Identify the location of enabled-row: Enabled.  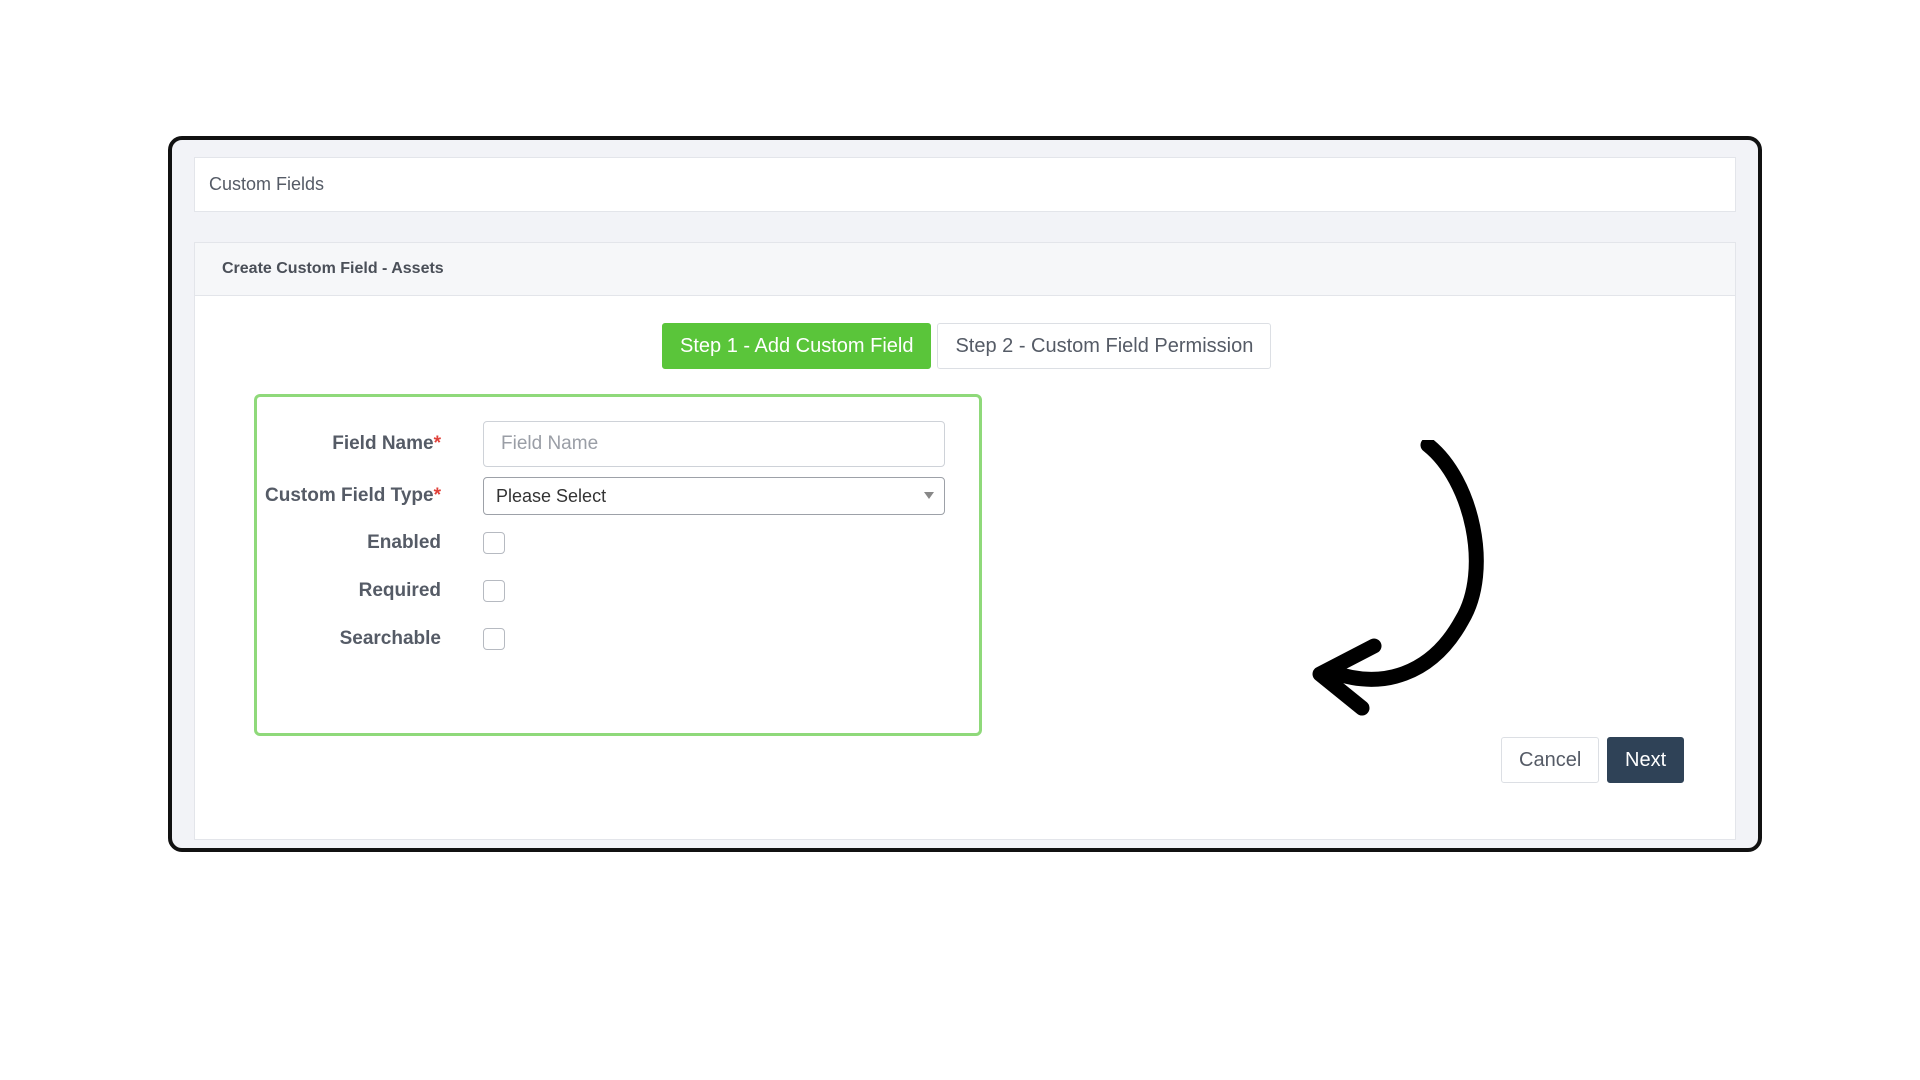
(349, 543).